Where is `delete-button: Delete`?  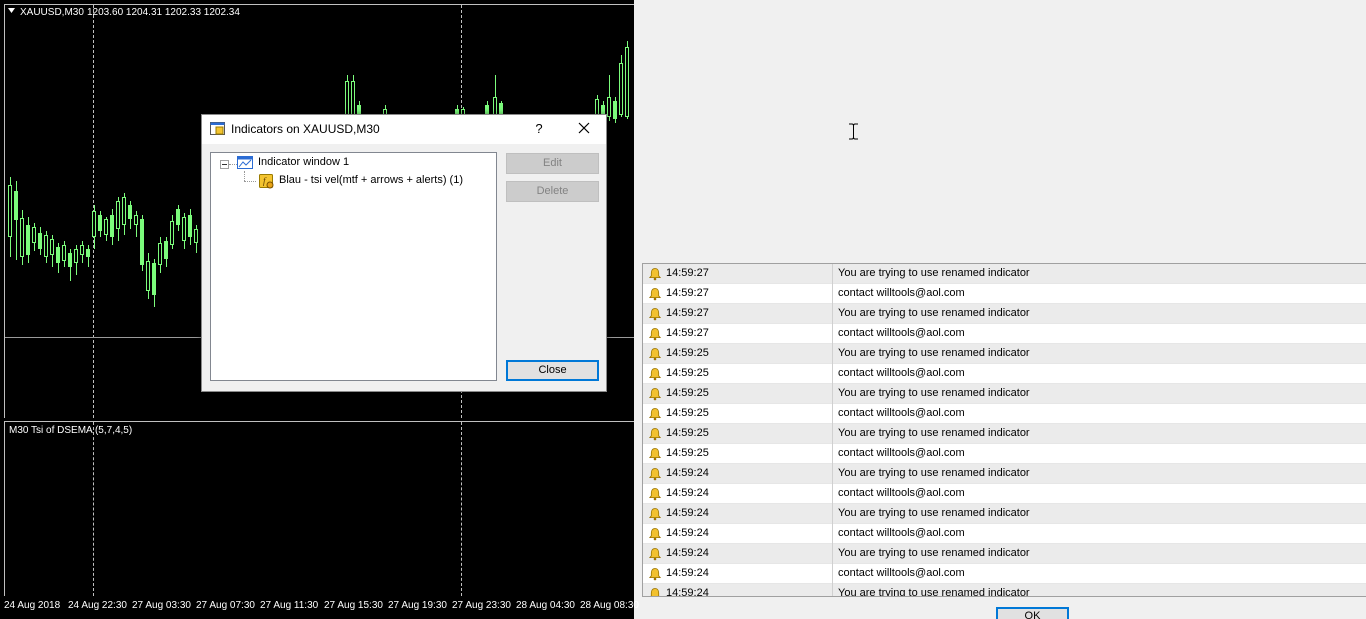
delete-button: Delete is located at coordinates (552, 191).